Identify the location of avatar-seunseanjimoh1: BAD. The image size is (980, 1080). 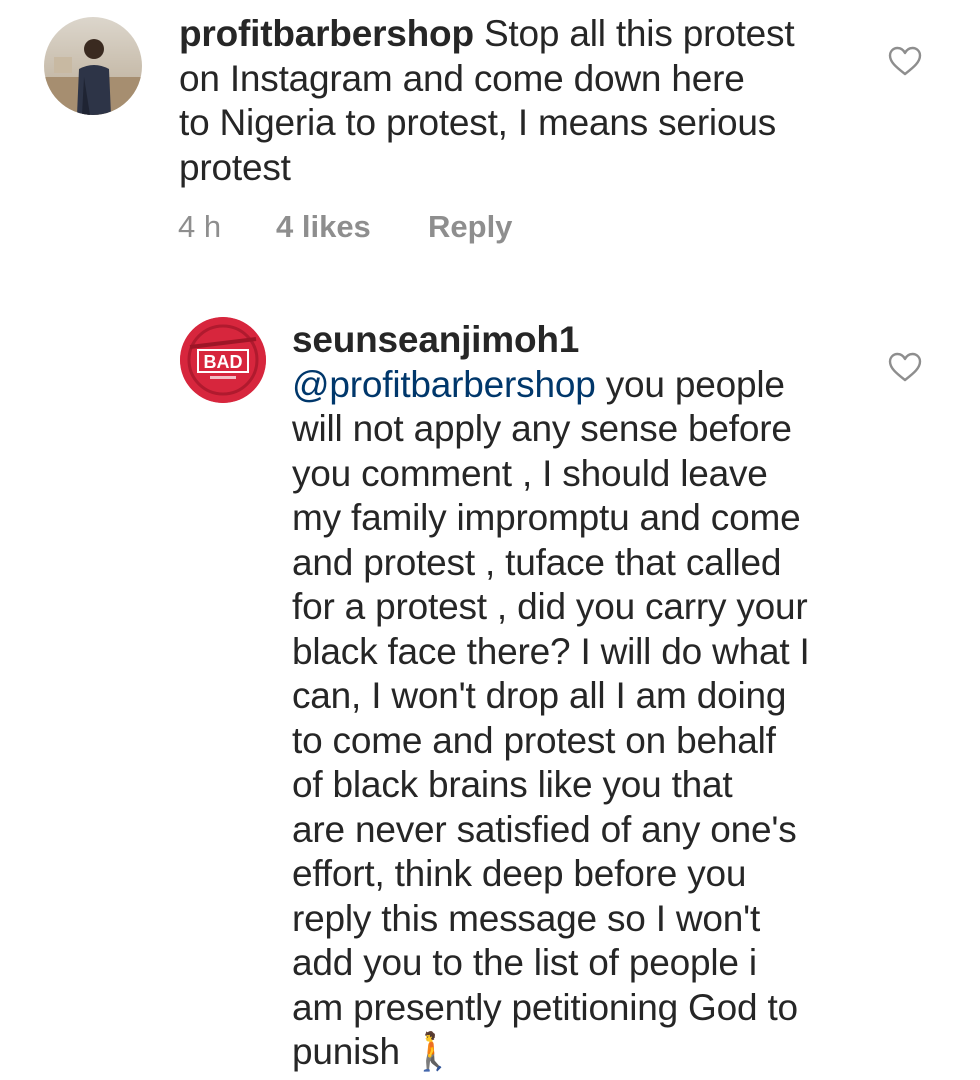
(223, 360).